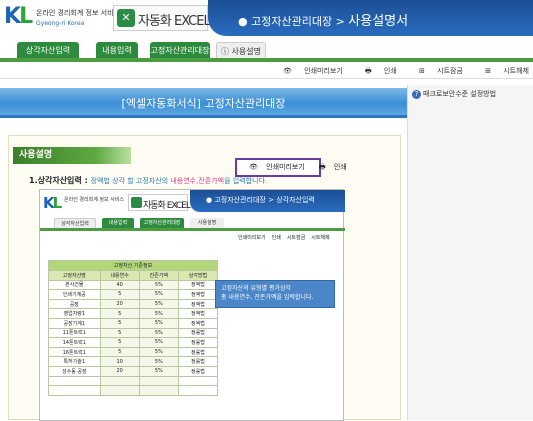  Describe the element at coordinates (330, 167) in the screenshot. I see `callout-print: 🖶 인쇄` at that location.